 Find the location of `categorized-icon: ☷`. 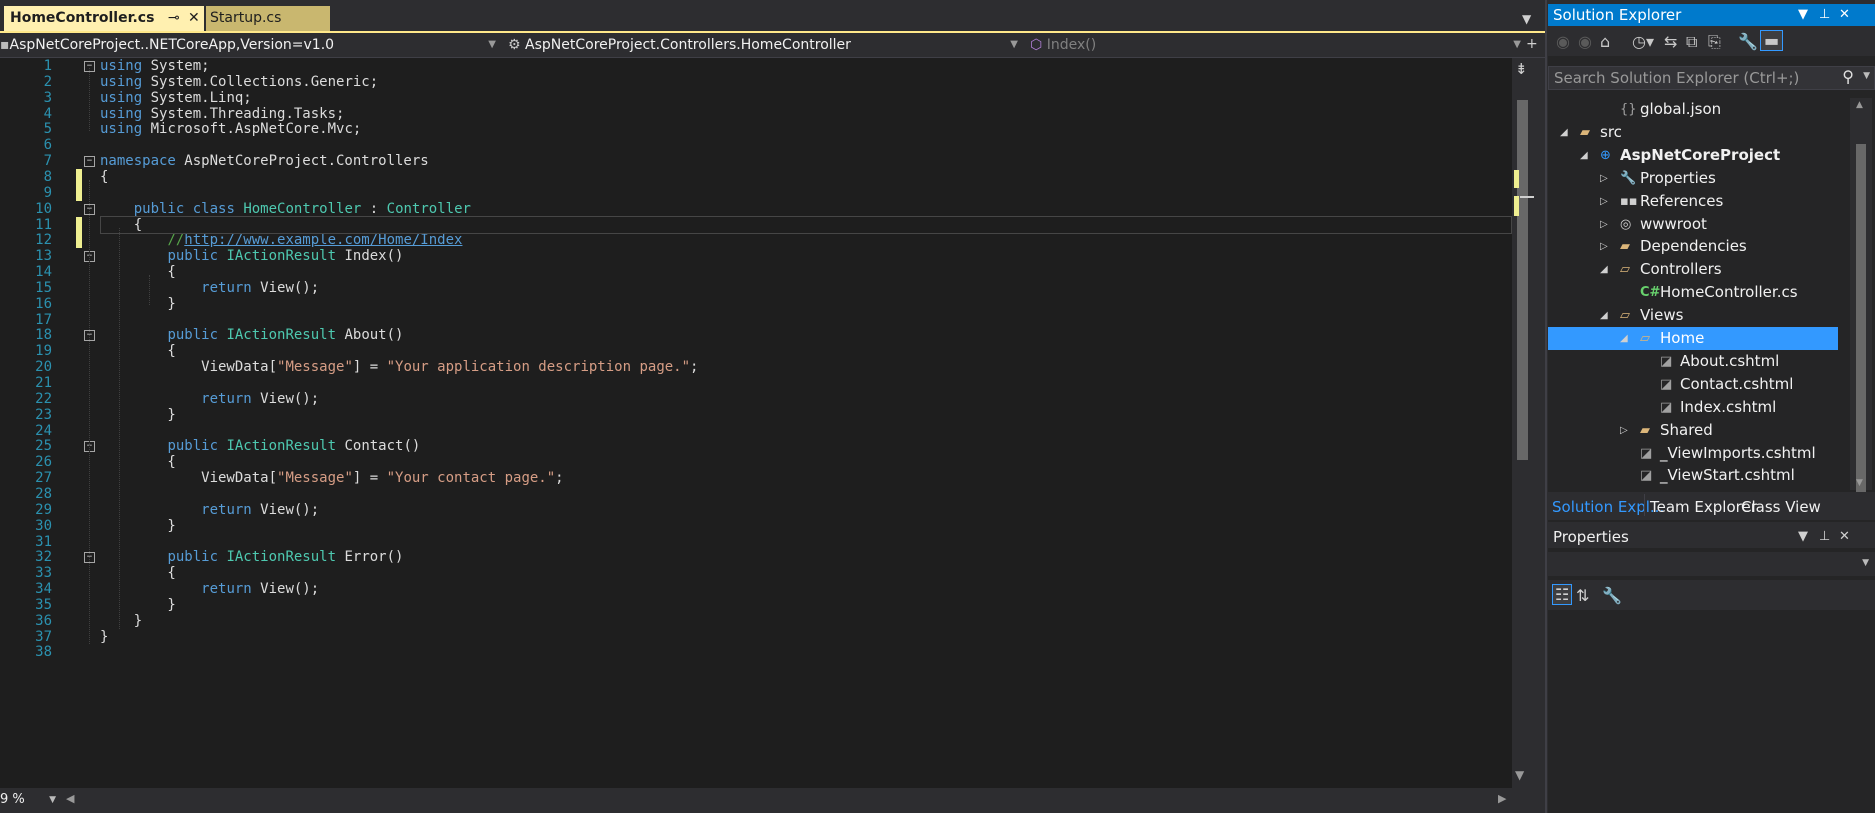

categorized-icon: ☷ is located at coordinates (1562, 594).